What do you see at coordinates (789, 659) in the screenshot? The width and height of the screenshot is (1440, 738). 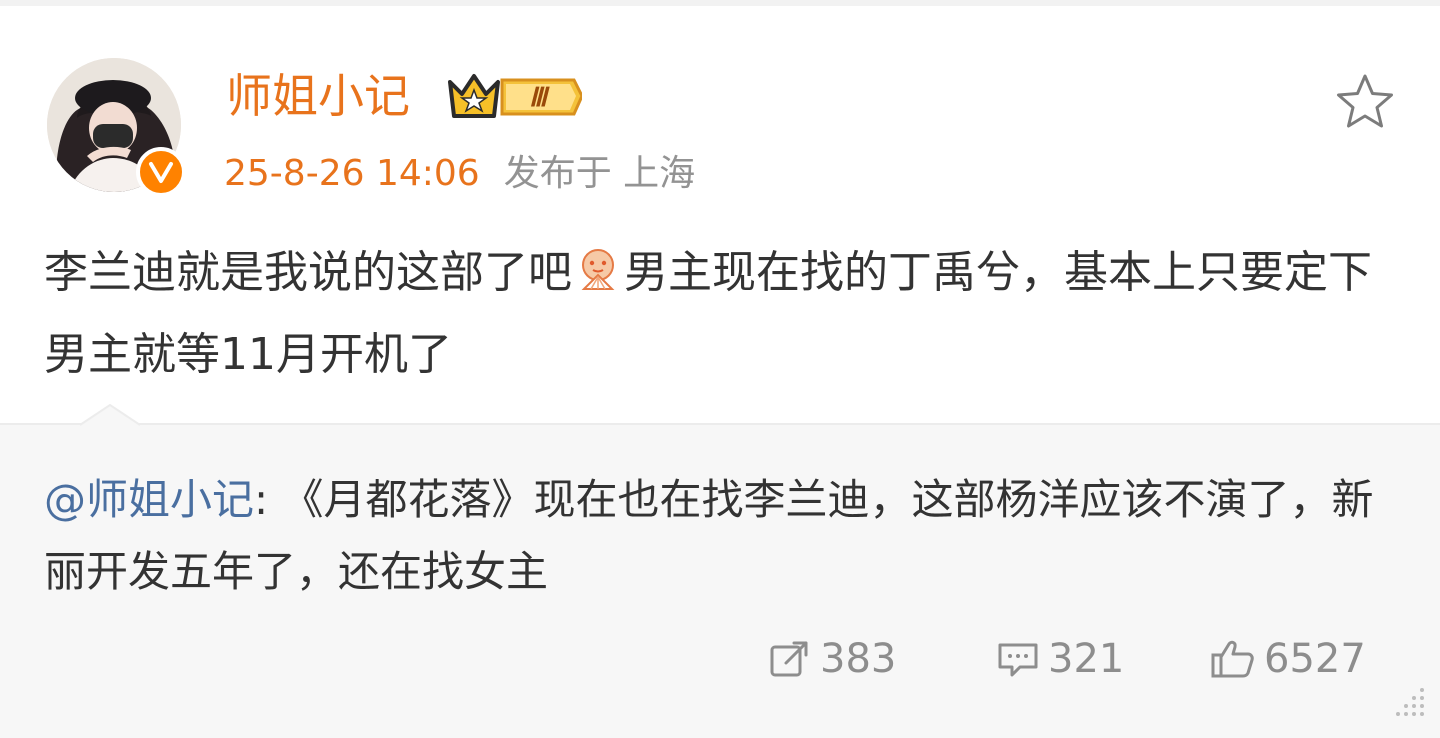 I see `repost-icon` at bounding box center [789, 659].